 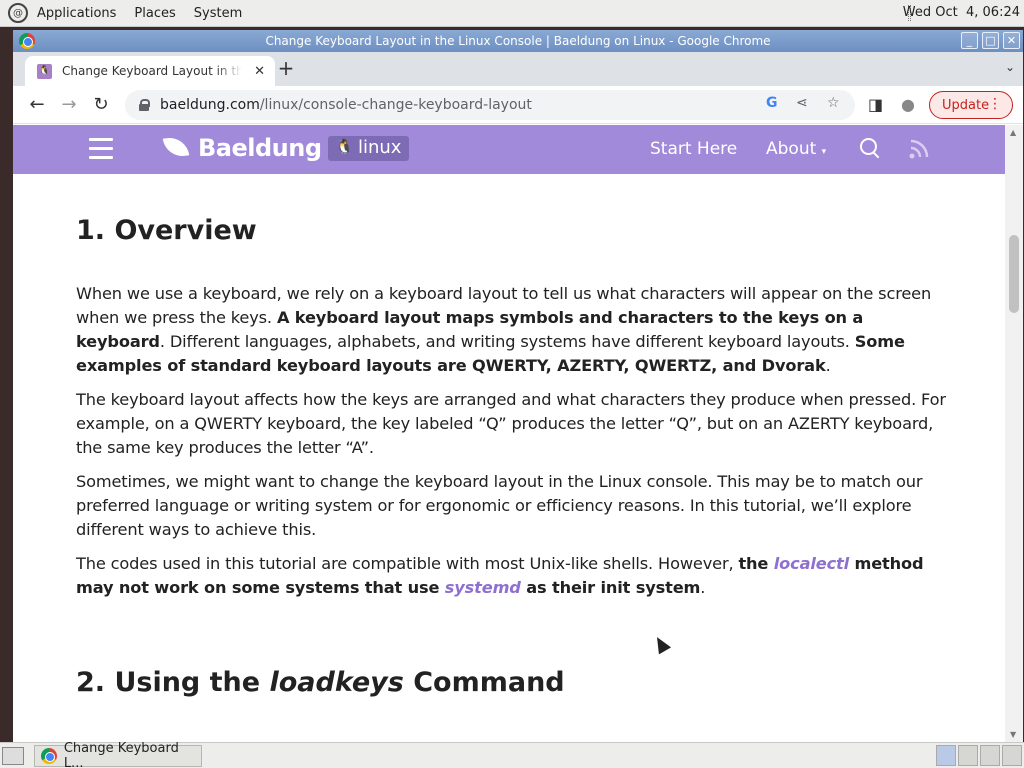 What do you see at coordinates (259, 71) in the screenshot?
I see `close-tab-icon: ✕` at bounding box center [259, 71].